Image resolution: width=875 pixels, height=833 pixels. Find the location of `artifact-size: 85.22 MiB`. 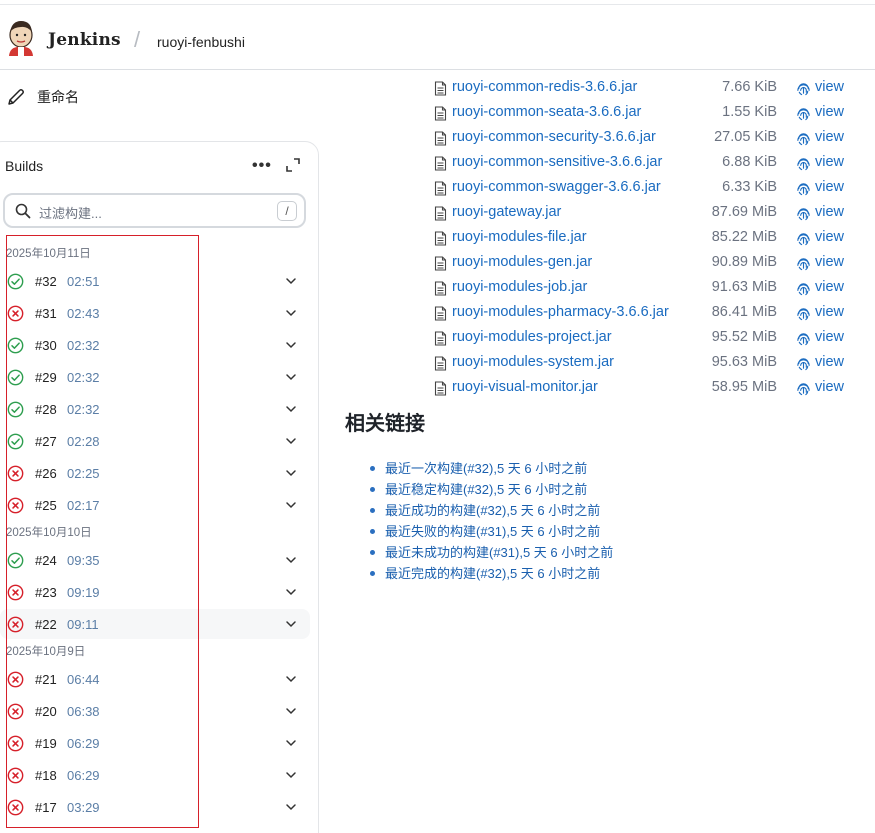

artifact-size: 85.22 MiB is located at coordinates (744, 237).